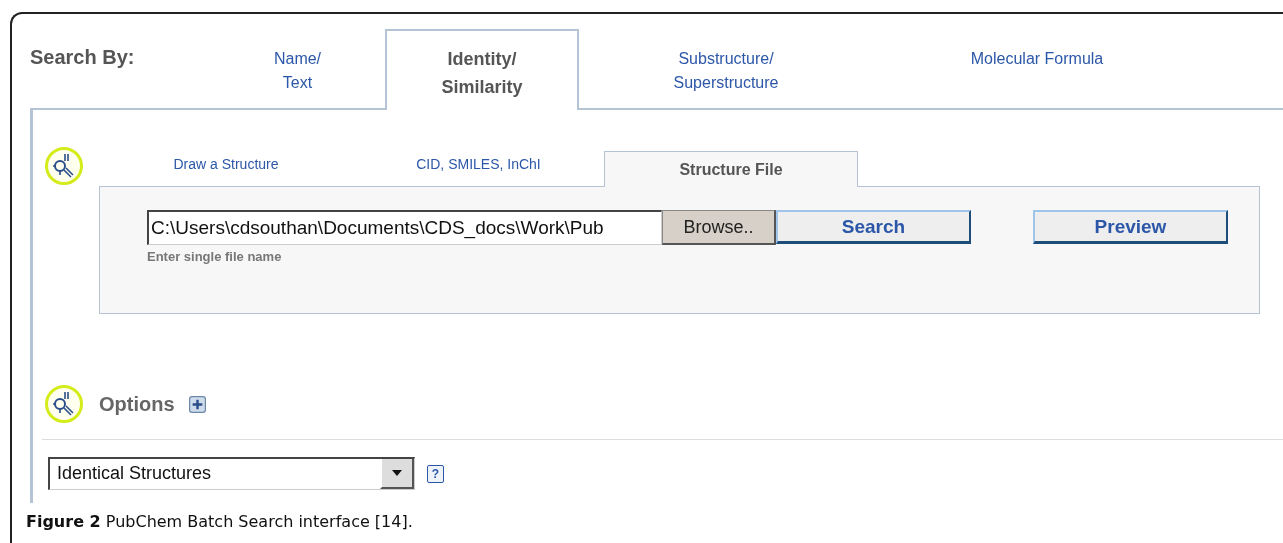  What do you see at coordinates (1130, 227) in the screenshot?
I see `action-button: Preview` at bounding box center [1130, 227].